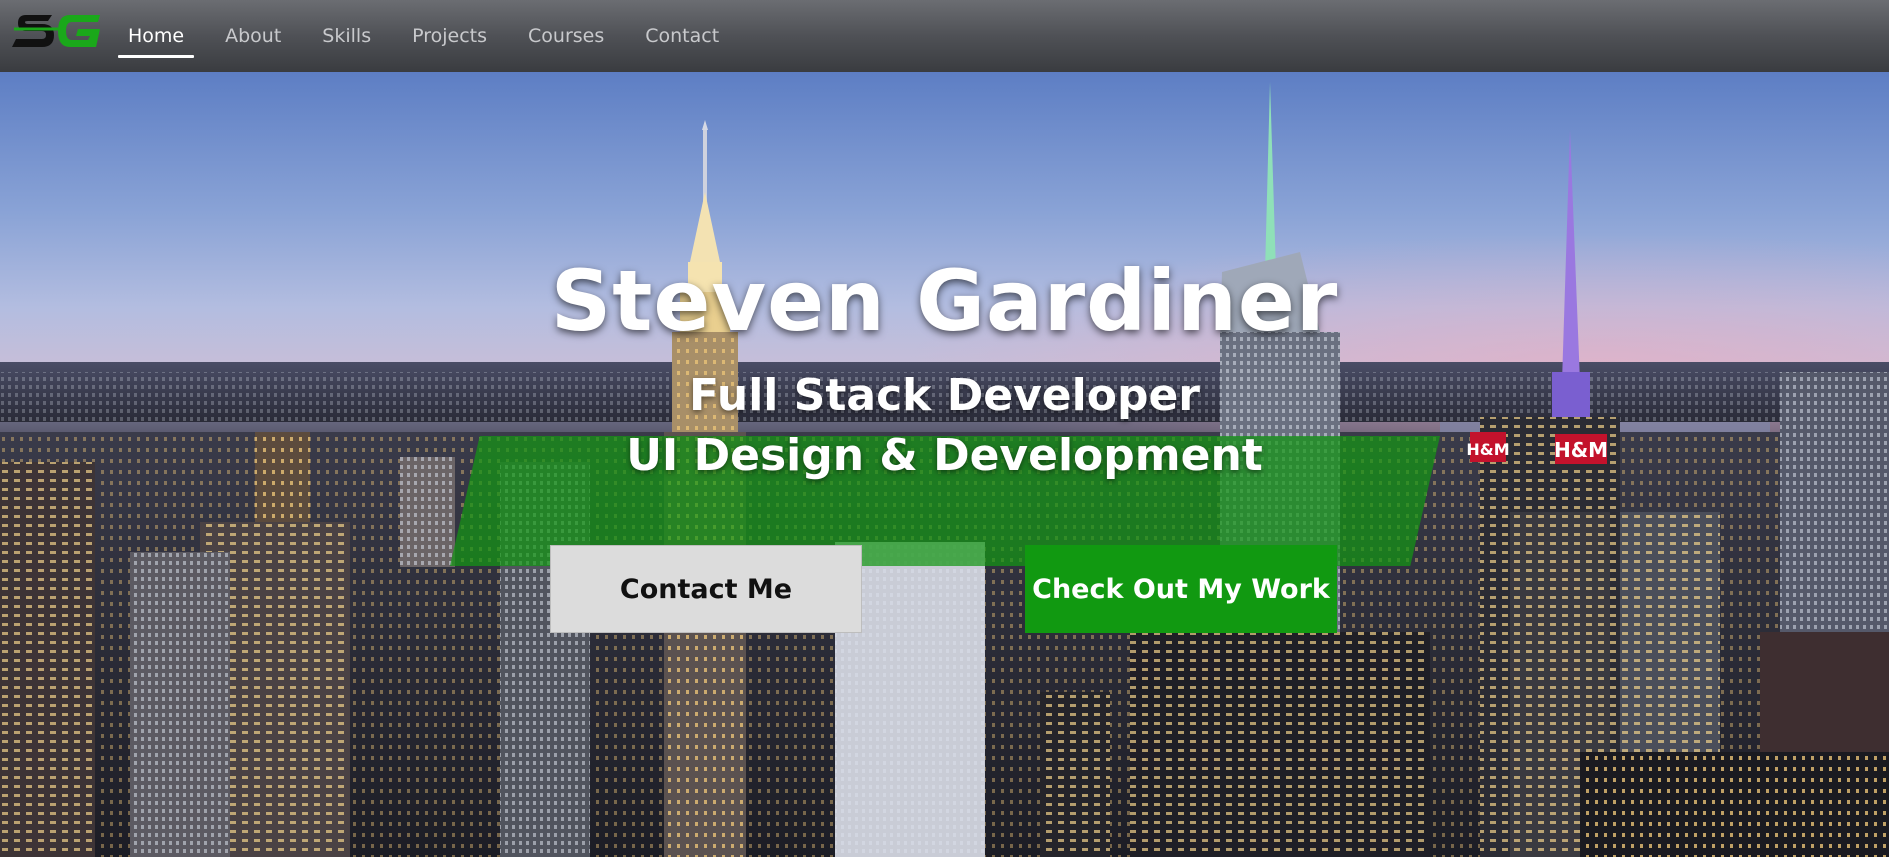  I want to click on hero-subtitle-role: Full Stack Developer, so click(944, 395).